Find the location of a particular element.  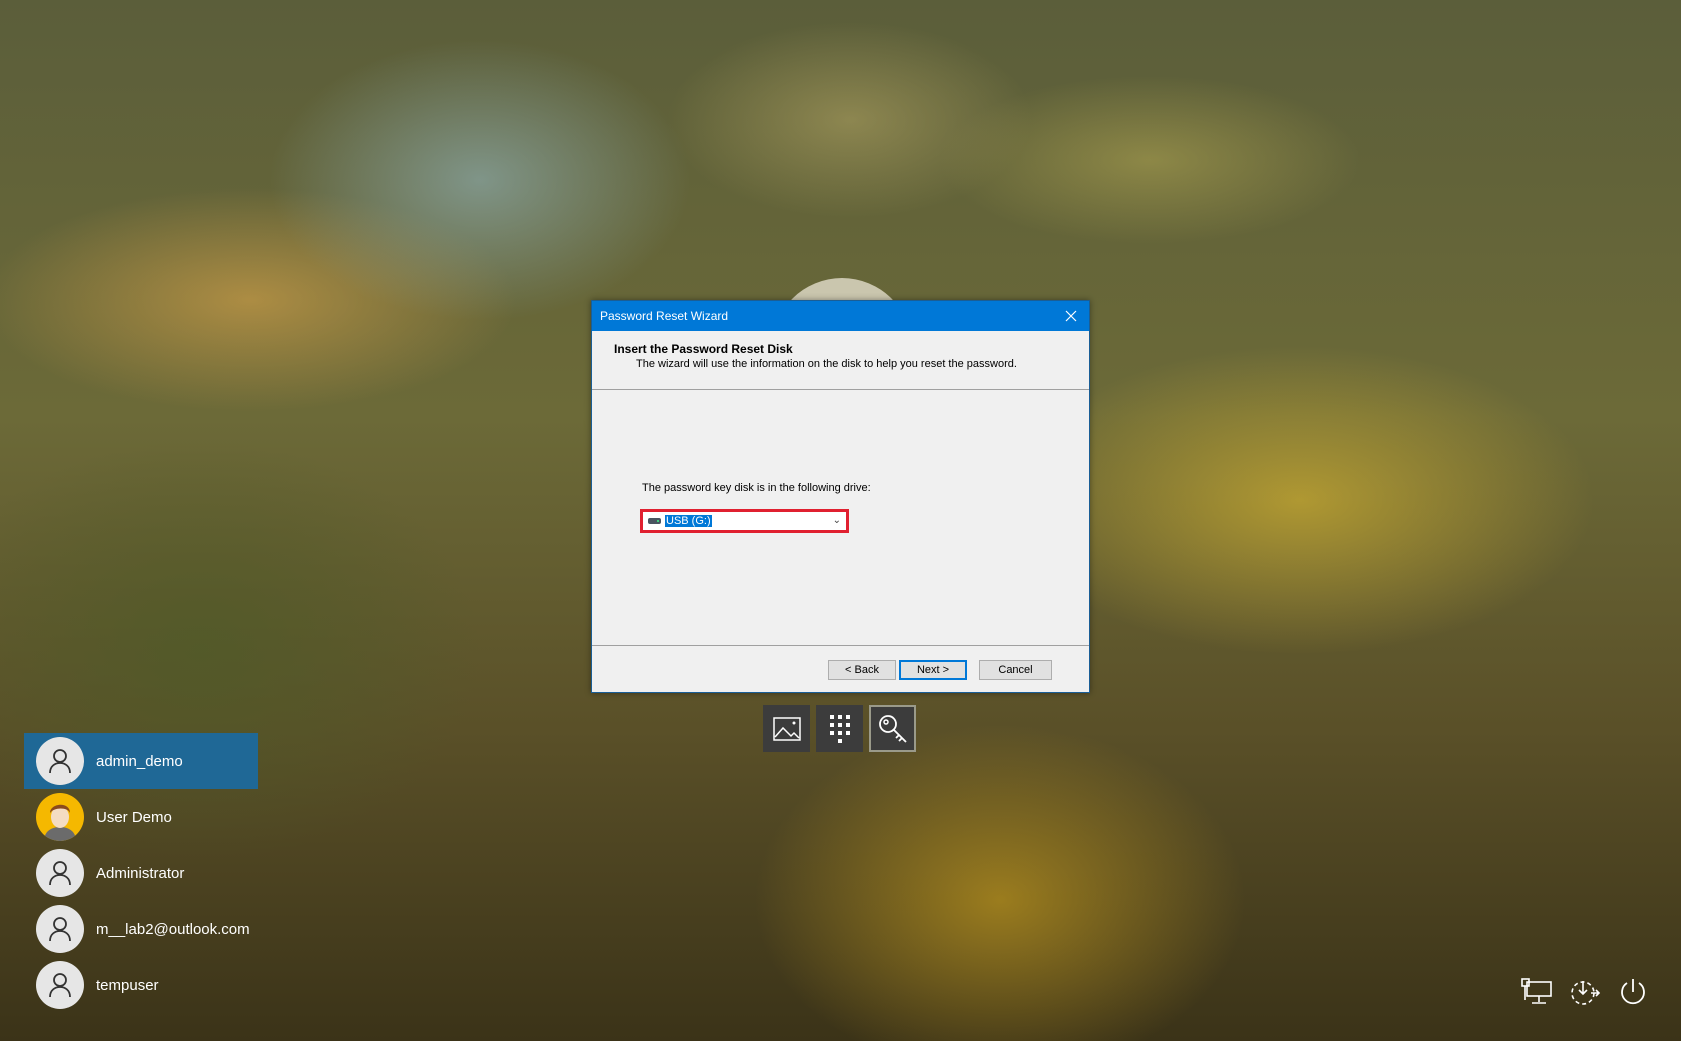

cancel-button: Cancel is located at coordinates (1015, 670).